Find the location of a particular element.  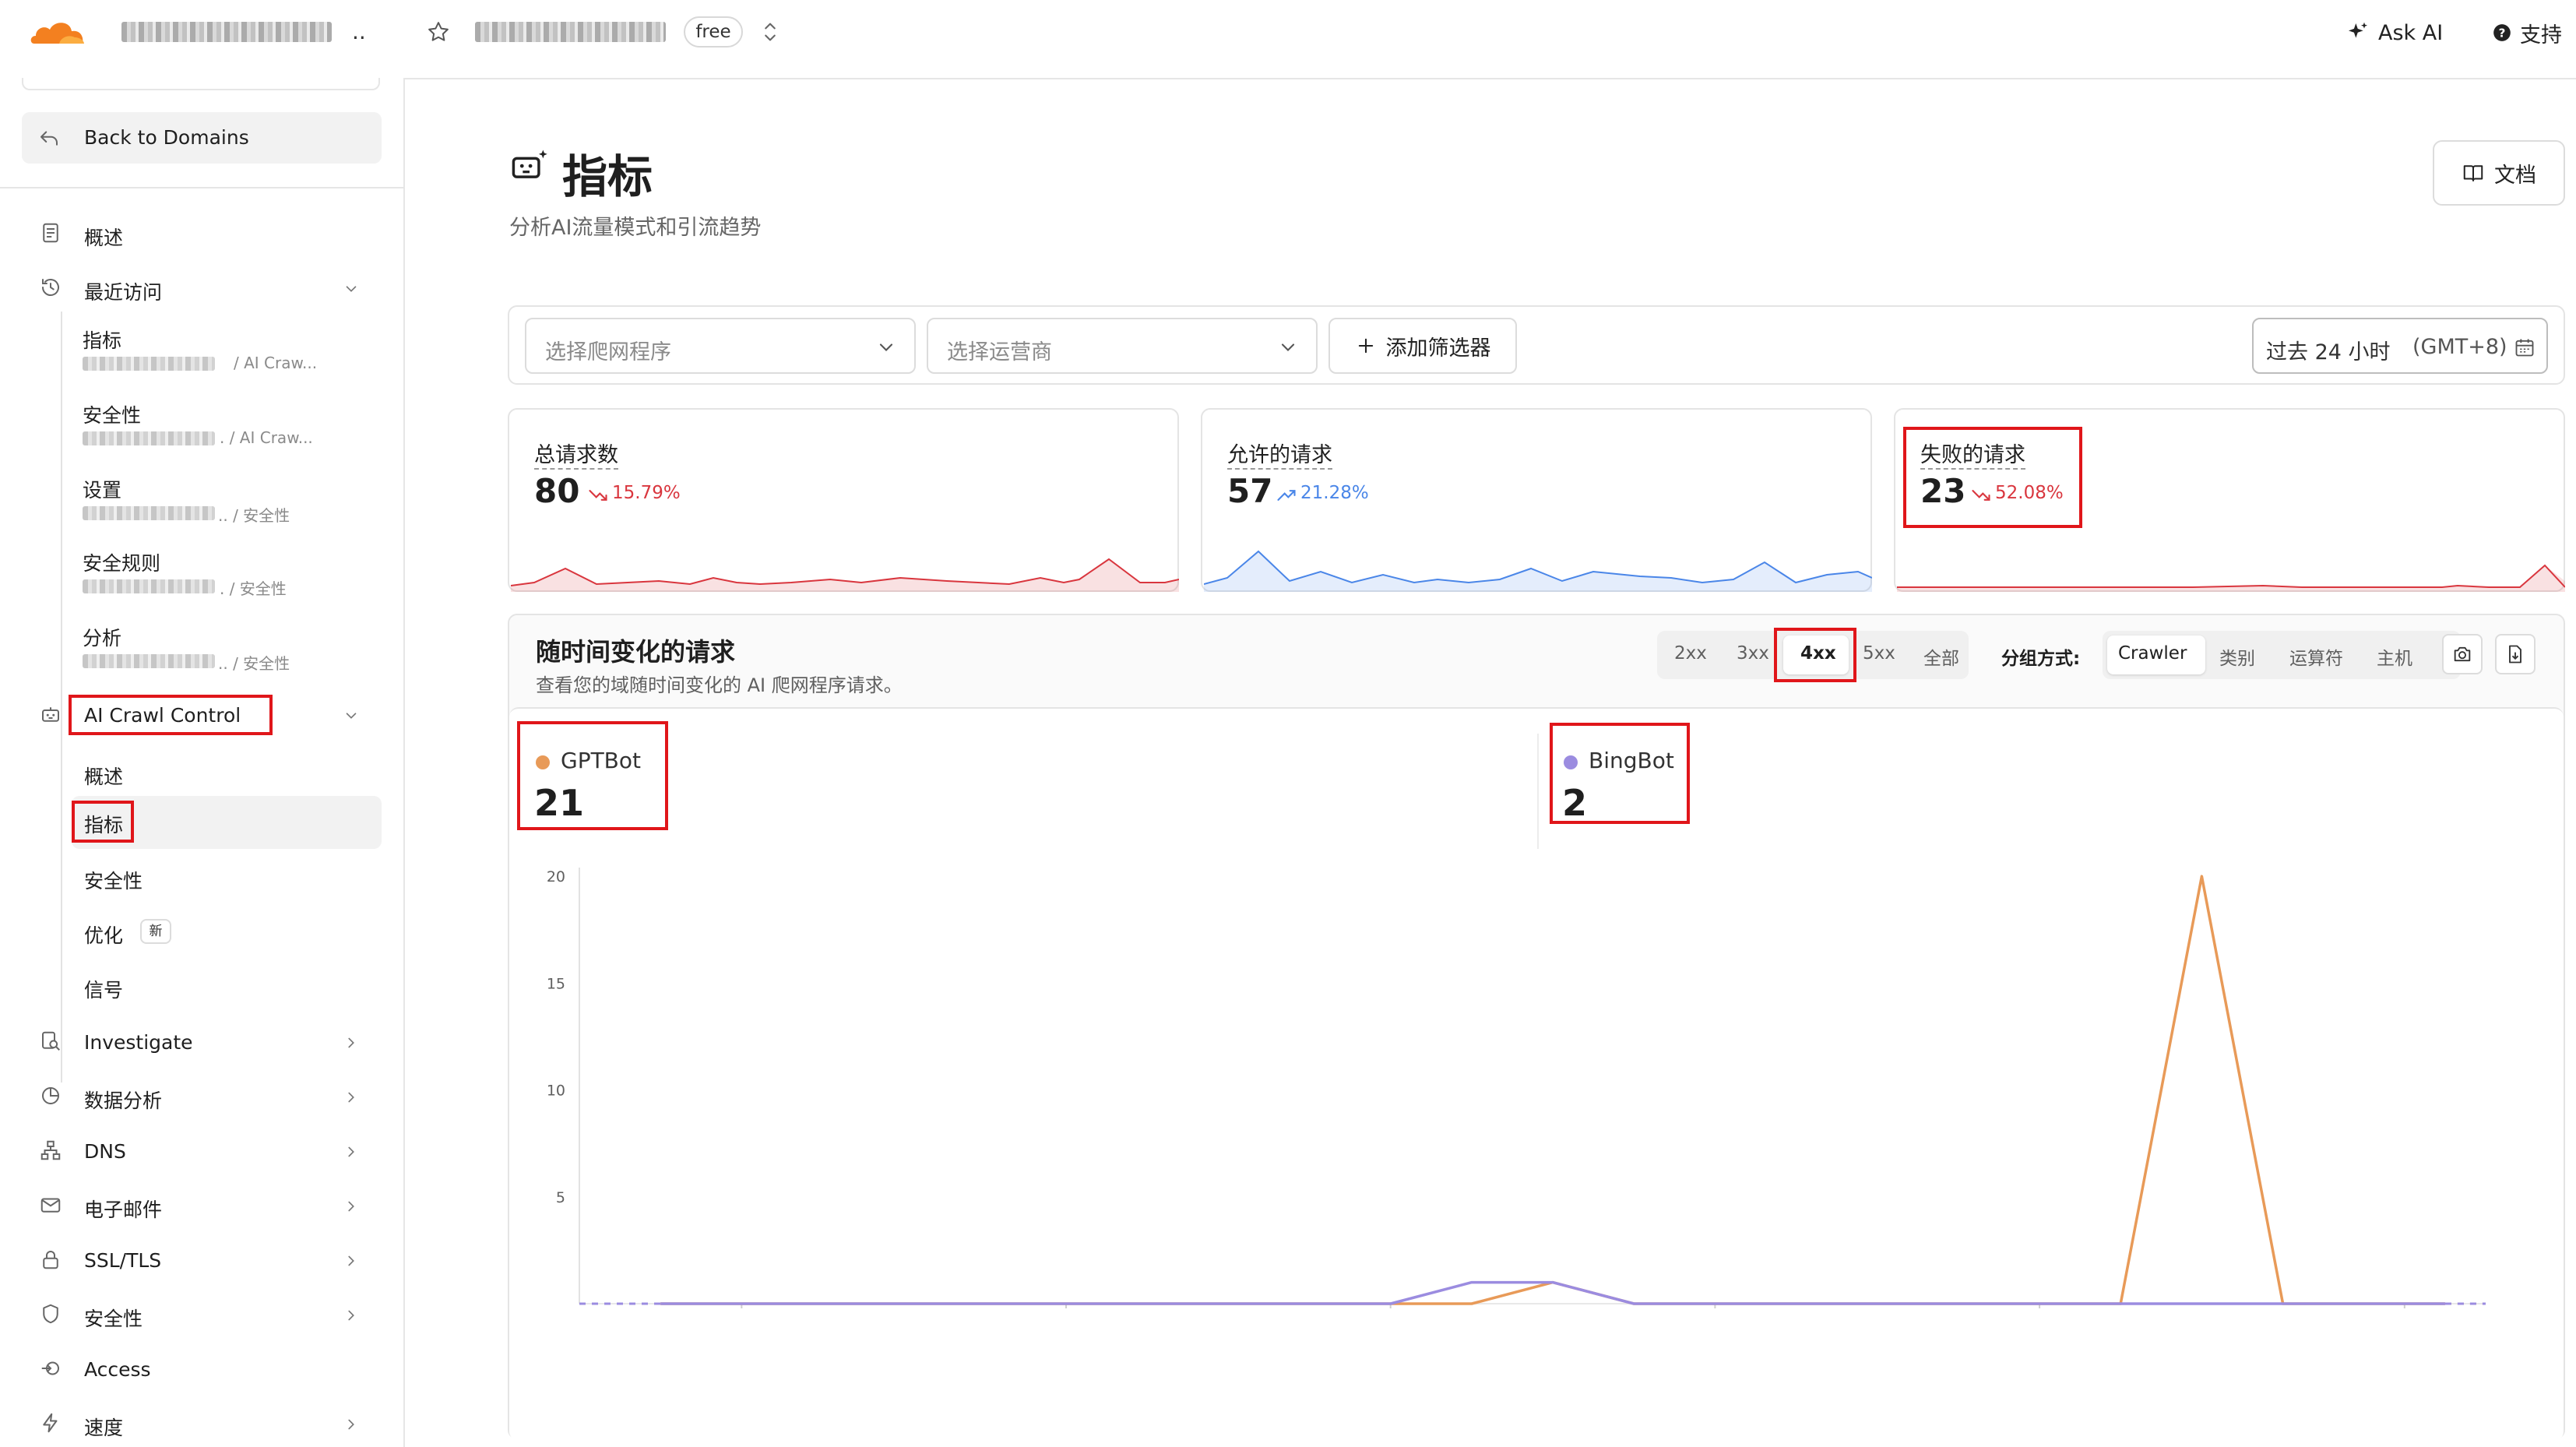

operator-select: 选择运营商 is located at coordinates (1122, 346).